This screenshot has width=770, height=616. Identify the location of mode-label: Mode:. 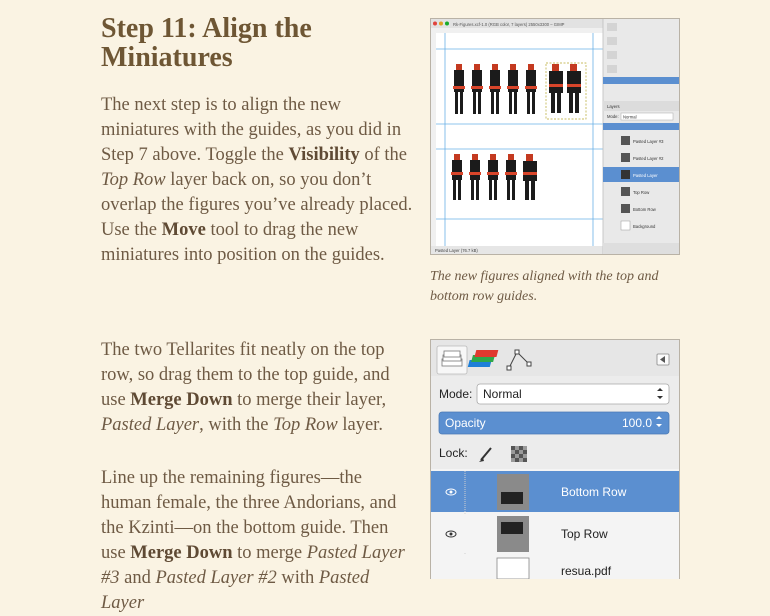
(455, 394).